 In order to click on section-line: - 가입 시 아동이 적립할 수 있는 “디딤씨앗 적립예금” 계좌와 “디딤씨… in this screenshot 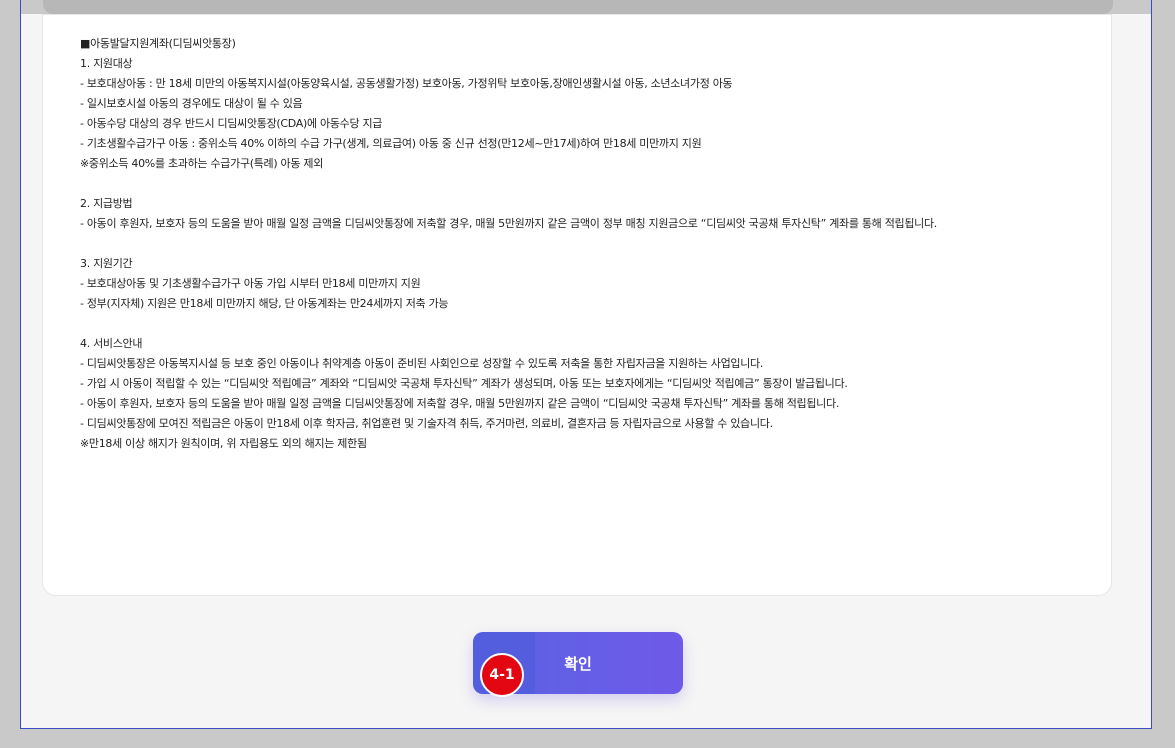, I will do `click(464, 383)`.